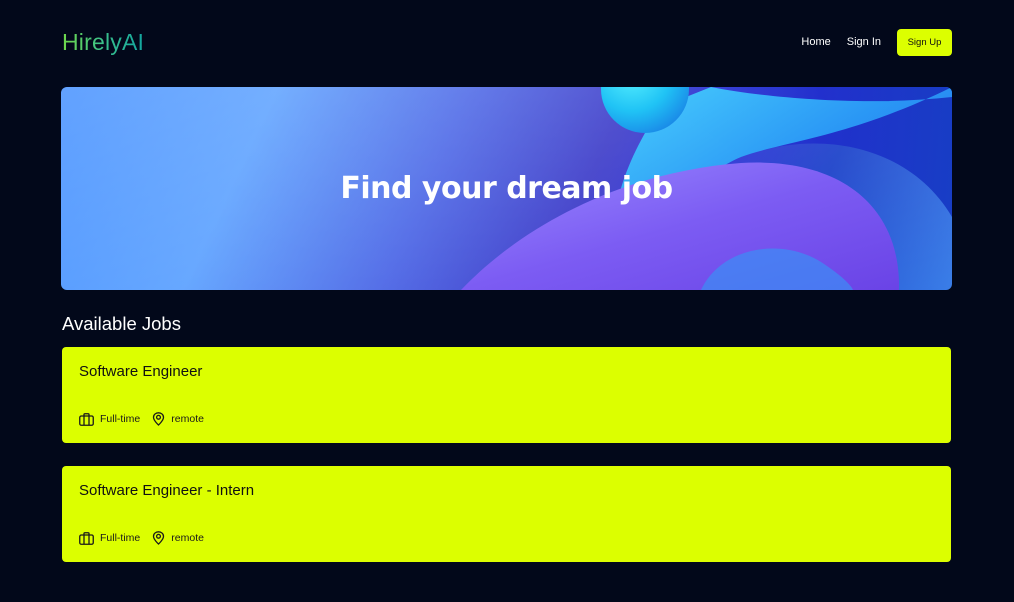  What do you see at coordinates (141, 371) in the screenshot?
I see `job-title: Software Engineer` at bounding box center [141, 371].